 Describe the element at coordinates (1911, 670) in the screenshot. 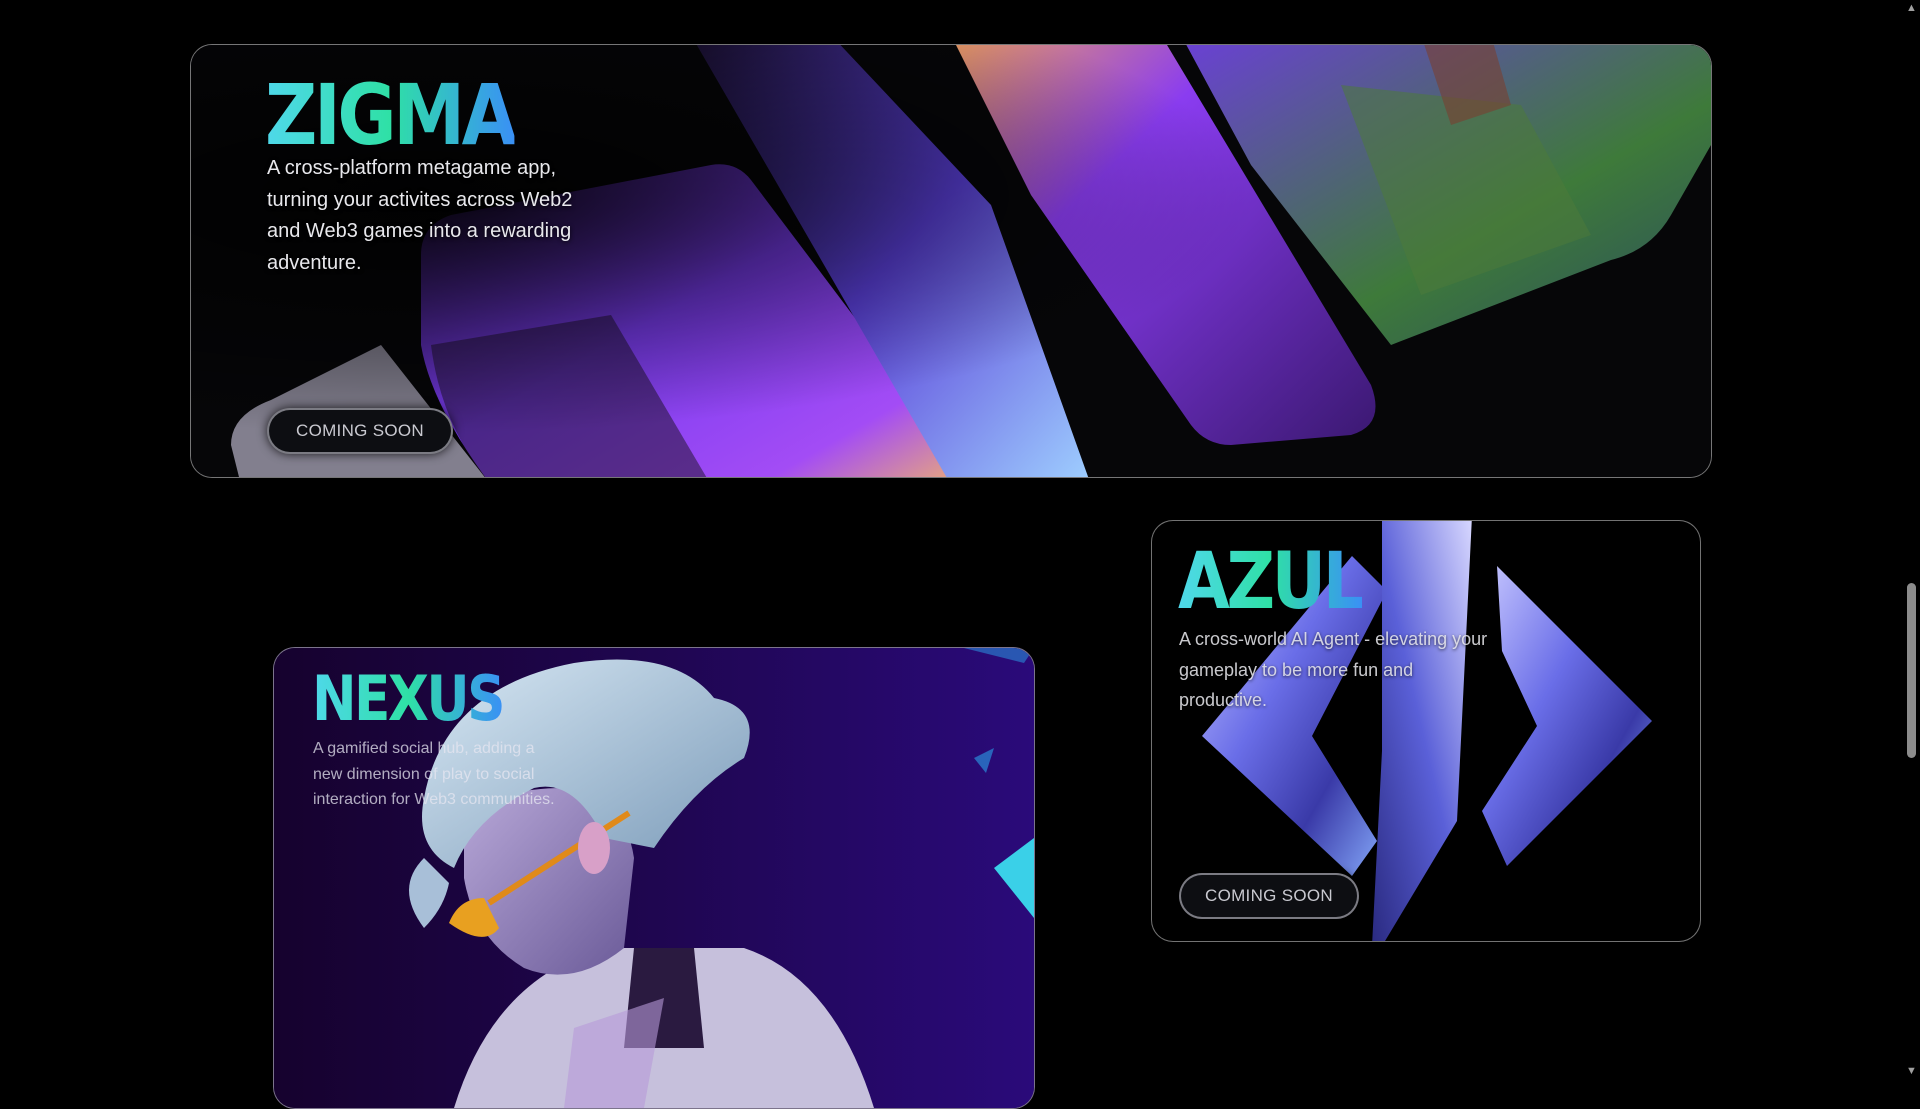

I see `scrollbar-thumb` at that location.